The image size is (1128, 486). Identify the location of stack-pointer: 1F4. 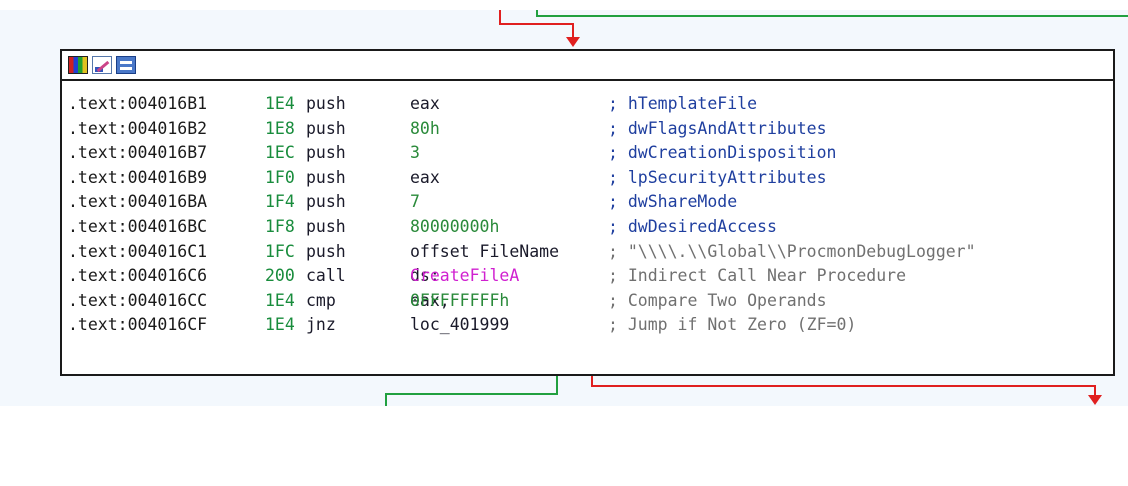
(280, 202).